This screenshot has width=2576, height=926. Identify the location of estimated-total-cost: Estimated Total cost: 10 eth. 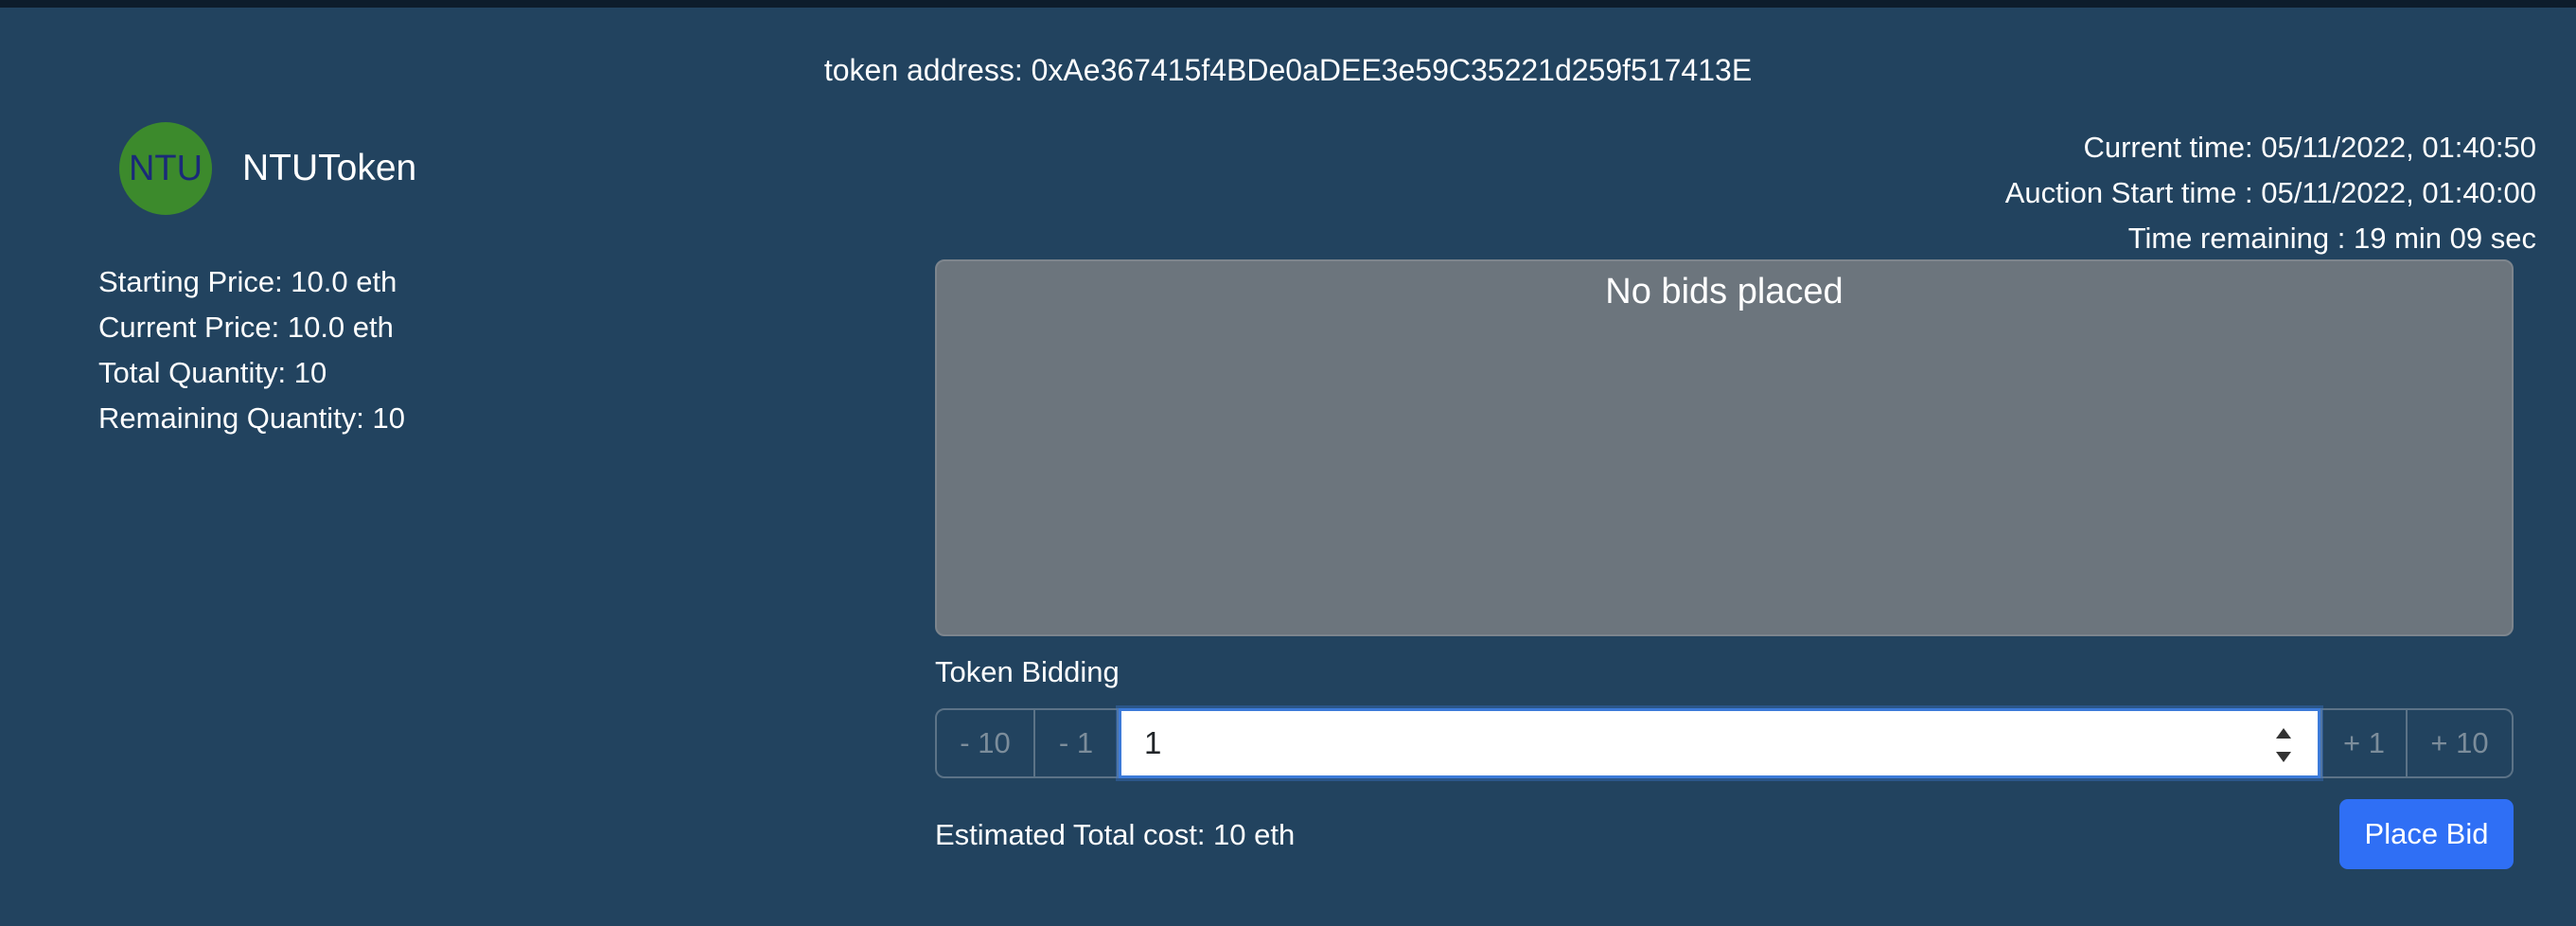
(1115, 835).